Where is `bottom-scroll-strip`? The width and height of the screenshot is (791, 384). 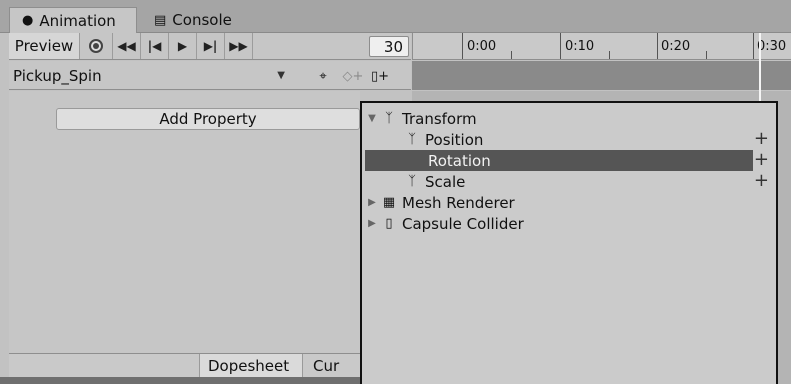 bottom-scroll-strip is located at coordinates (180, 380).